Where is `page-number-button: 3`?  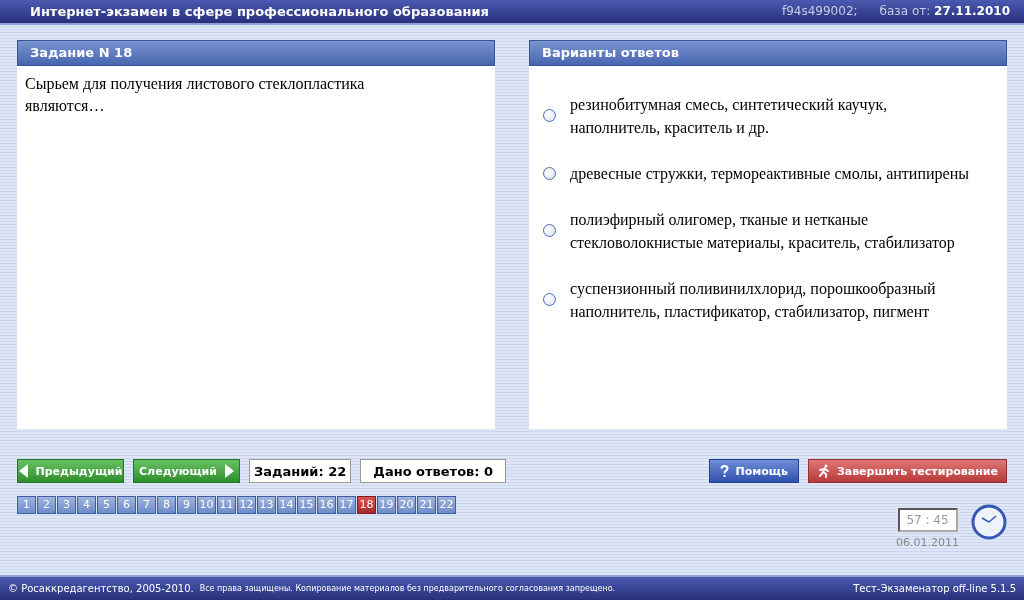
page-number-button: 3 is located at coordinates (66, 504).